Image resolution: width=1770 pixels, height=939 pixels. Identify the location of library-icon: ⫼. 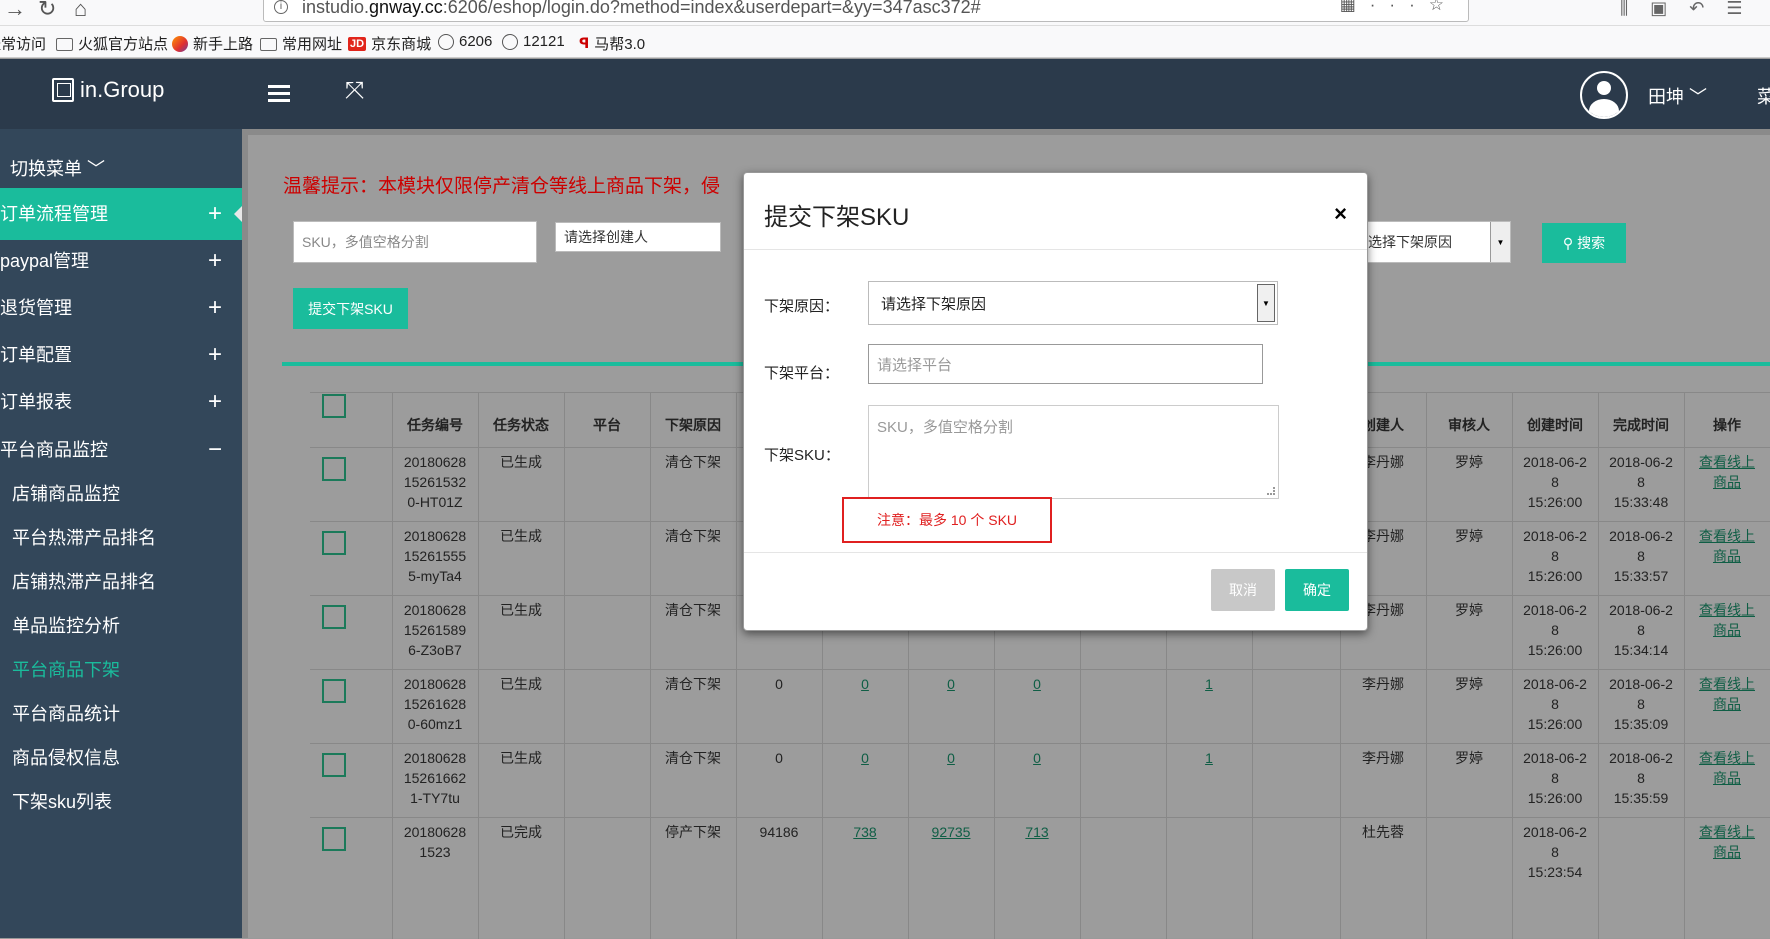
(1635, 9).